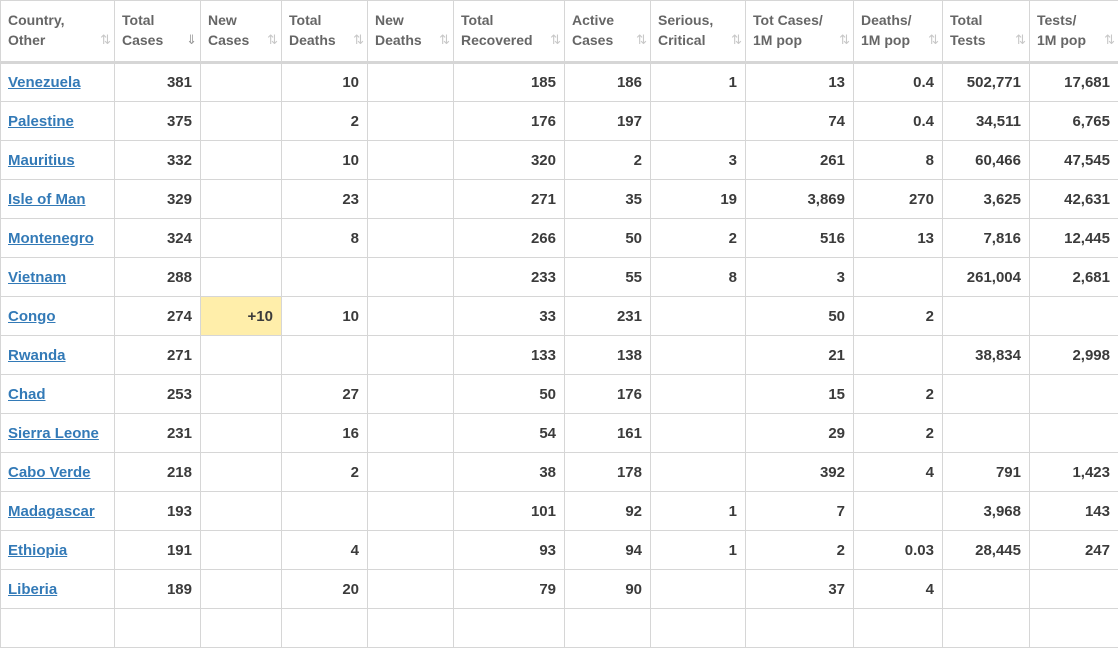 The height and width of the screenshot is (648, 1118). What do you see at coordinates (51, 511) in the screenshot?
I see `country-link: Madagascar` at bounding box center [51, 511].